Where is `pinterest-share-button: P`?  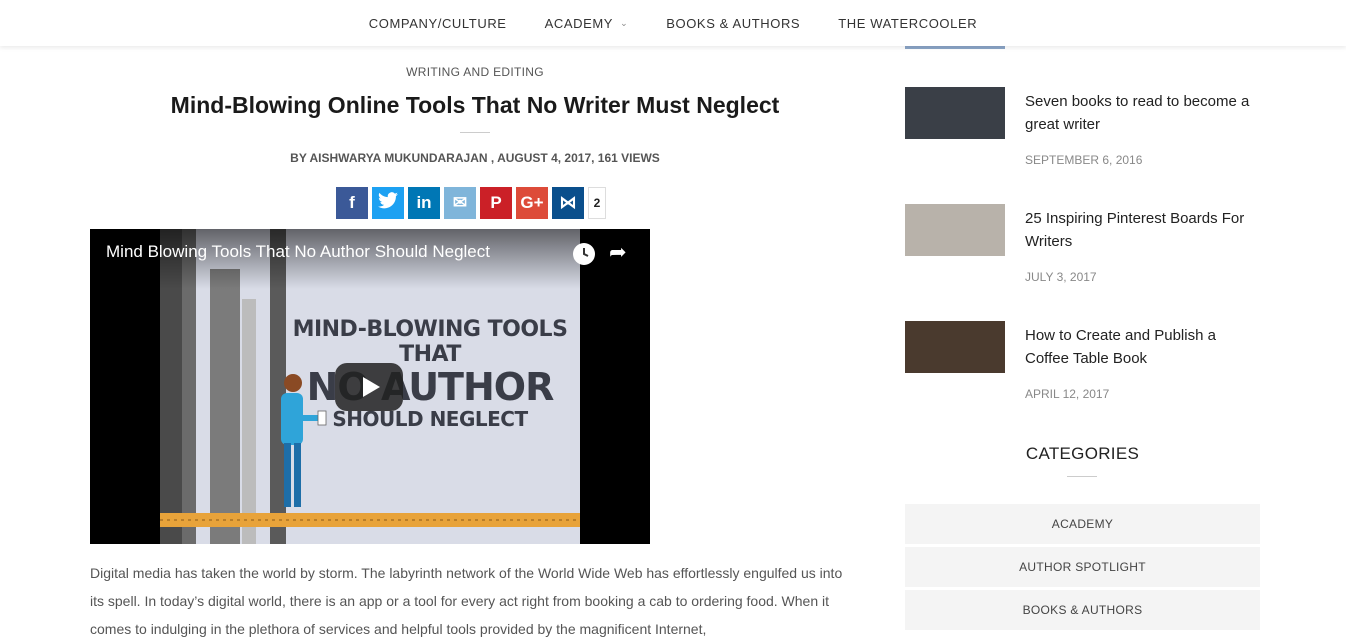
pinterest-share-button: P is located at coordinates (496, 203).